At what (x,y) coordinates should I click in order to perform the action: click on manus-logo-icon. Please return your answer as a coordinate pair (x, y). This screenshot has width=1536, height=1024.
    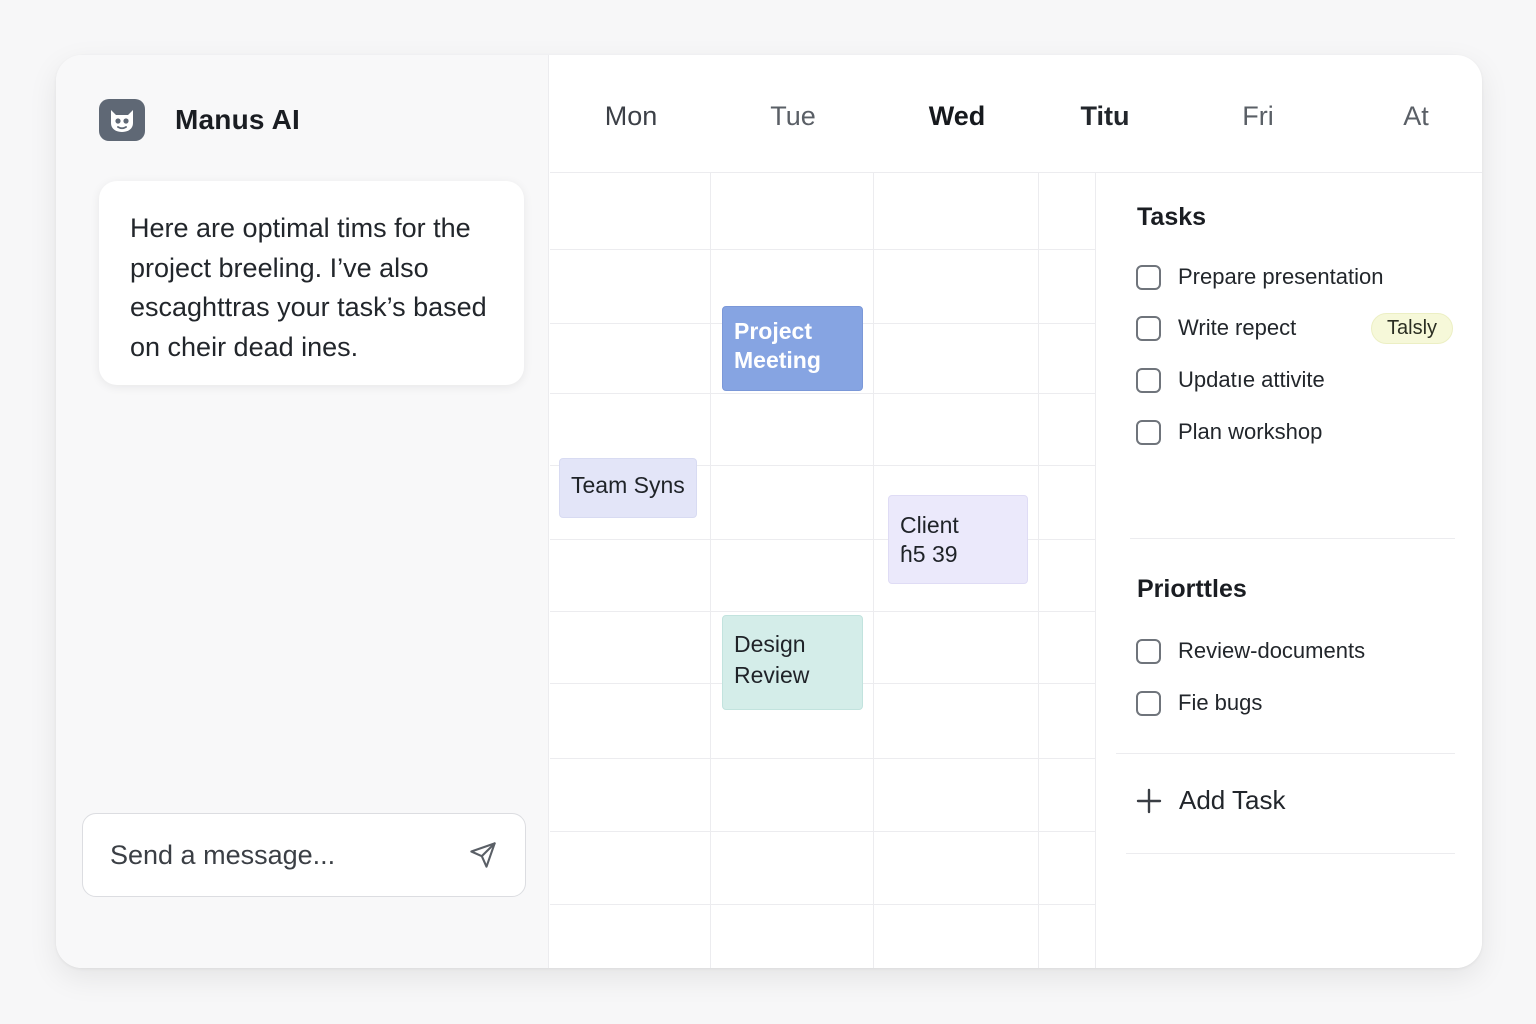
    Looking at the image, I should click on (122, 120).